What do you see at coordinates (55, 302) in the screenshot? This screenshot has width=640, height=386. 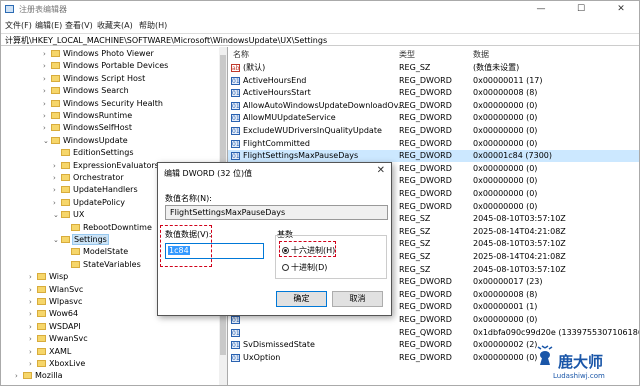 I see `tree-item: › Wlpasvc` at bounding box center [55, 302].